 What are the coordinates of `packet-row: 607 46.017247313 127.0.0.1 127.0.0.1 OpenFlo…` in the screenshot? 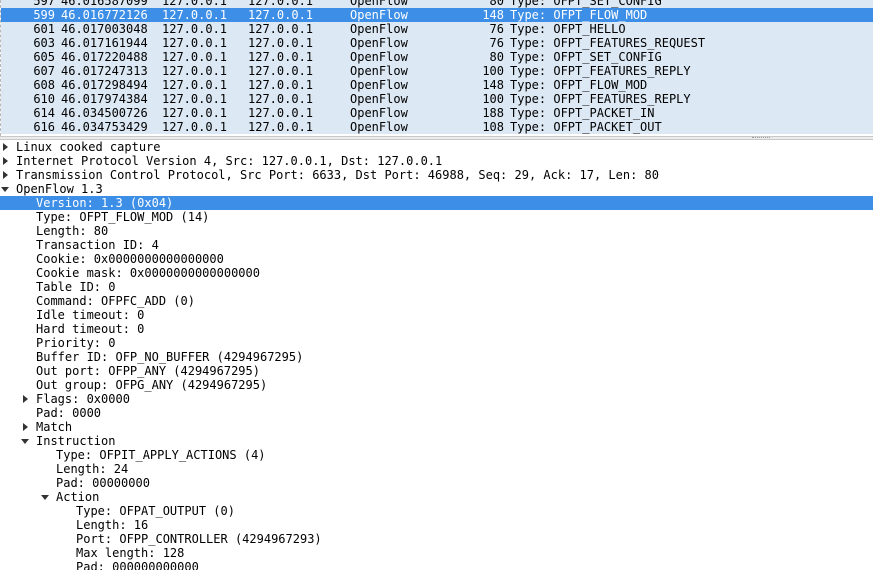 It's located at (437, 71).